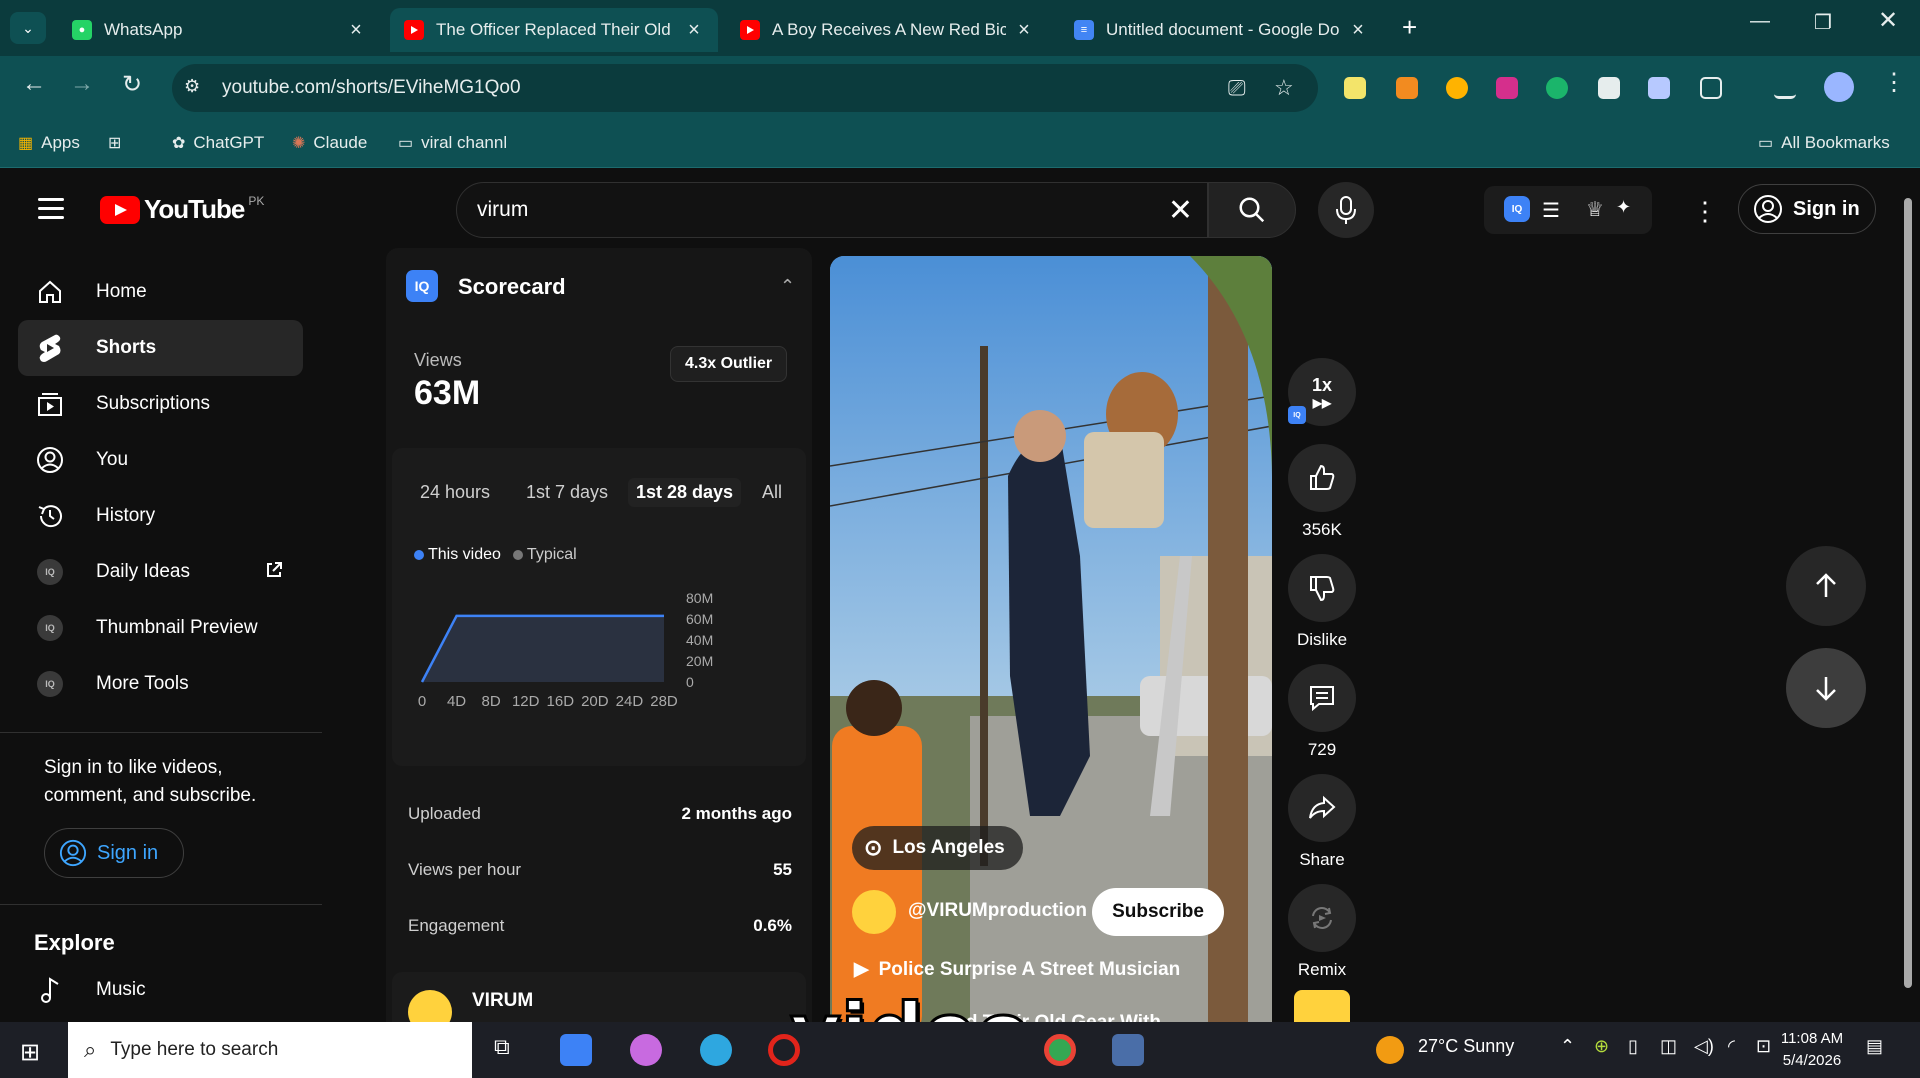 This screenshot has width=1920, height=1078. Describe the element at coordinates (160, 460) in the screenshot. I see `sidebar-item-you: You` at that location.